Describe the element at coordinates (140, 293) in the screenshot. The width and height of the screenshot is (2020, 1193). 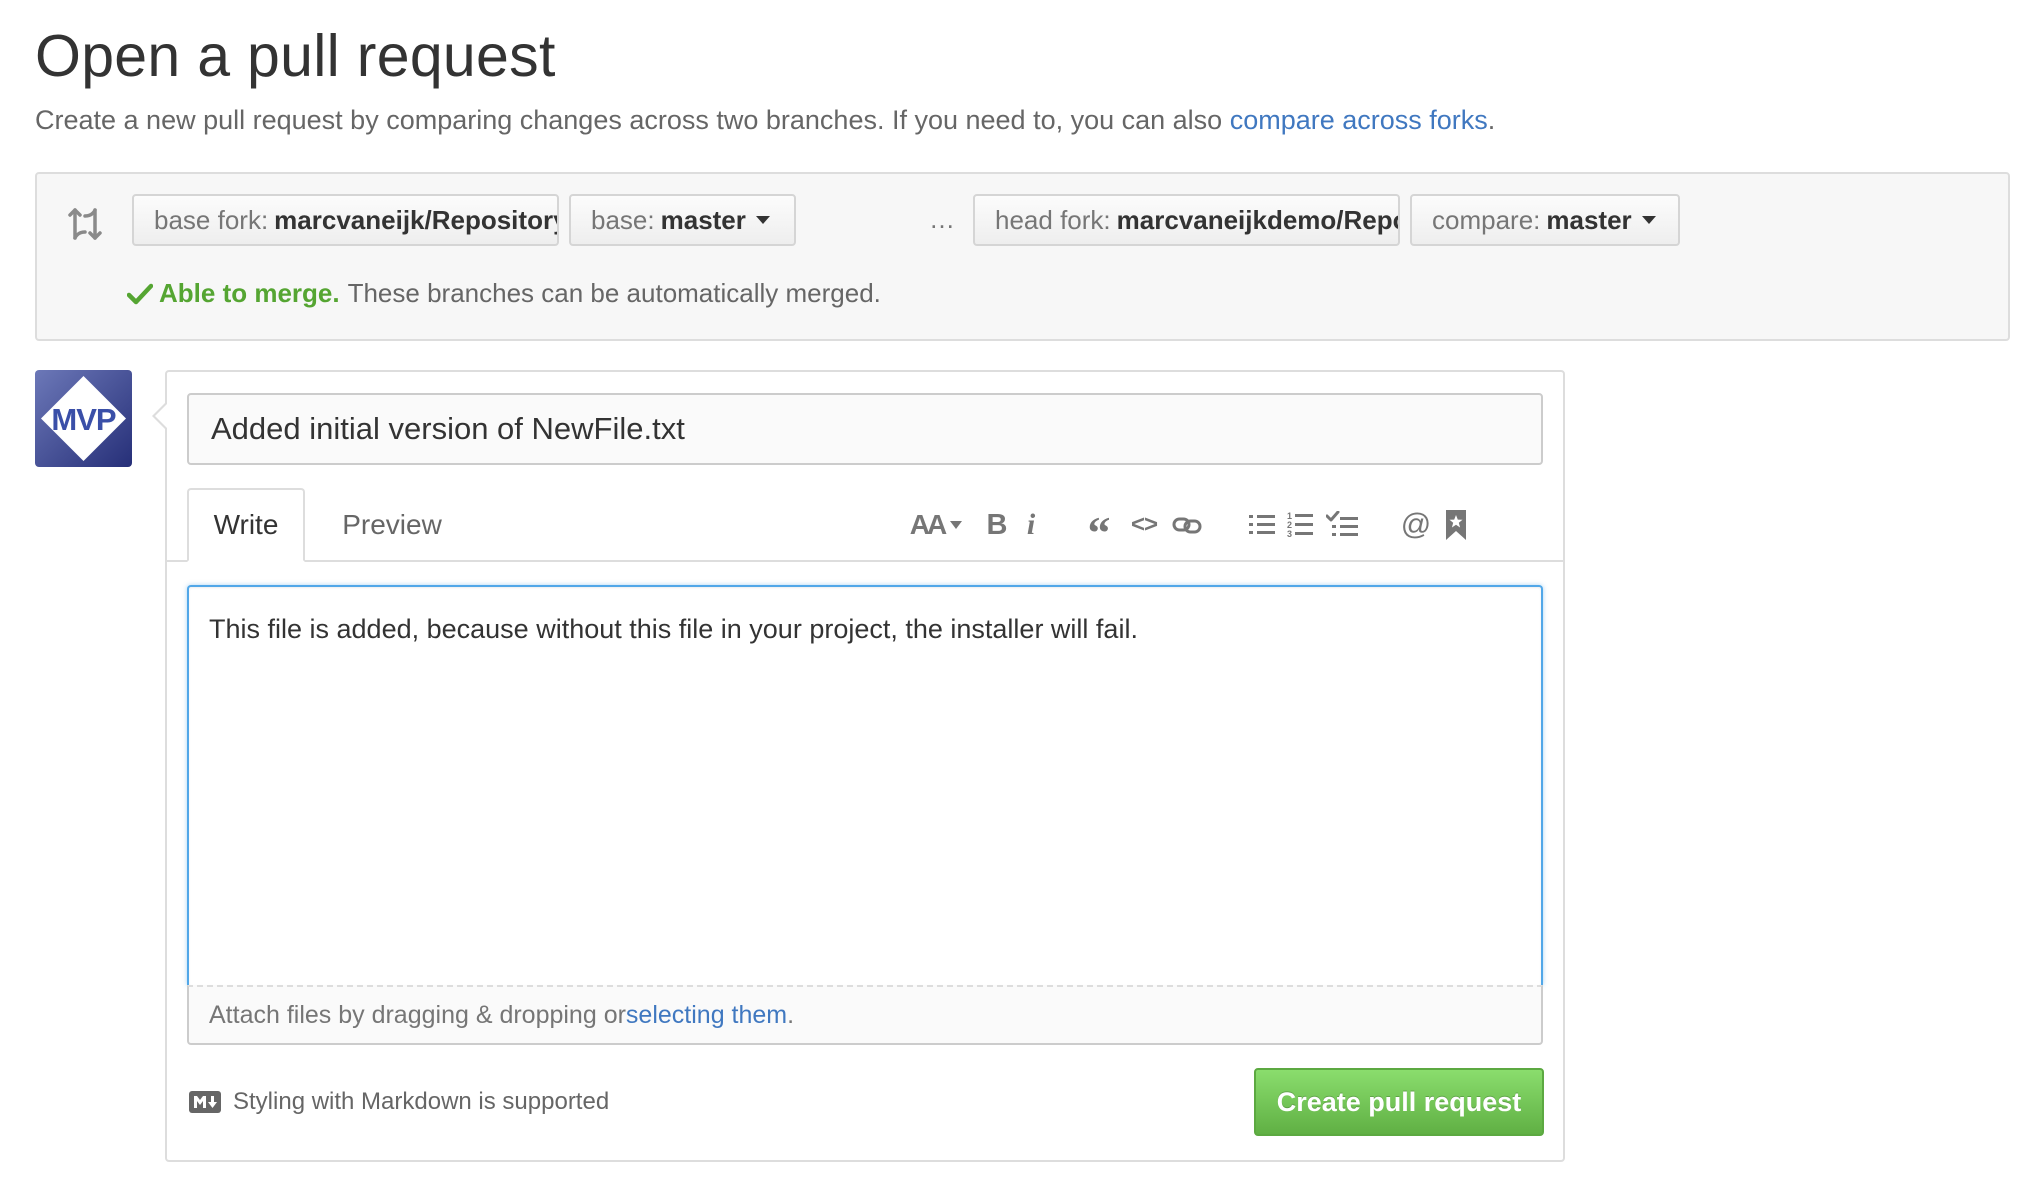
I see `check-icon` at that location.